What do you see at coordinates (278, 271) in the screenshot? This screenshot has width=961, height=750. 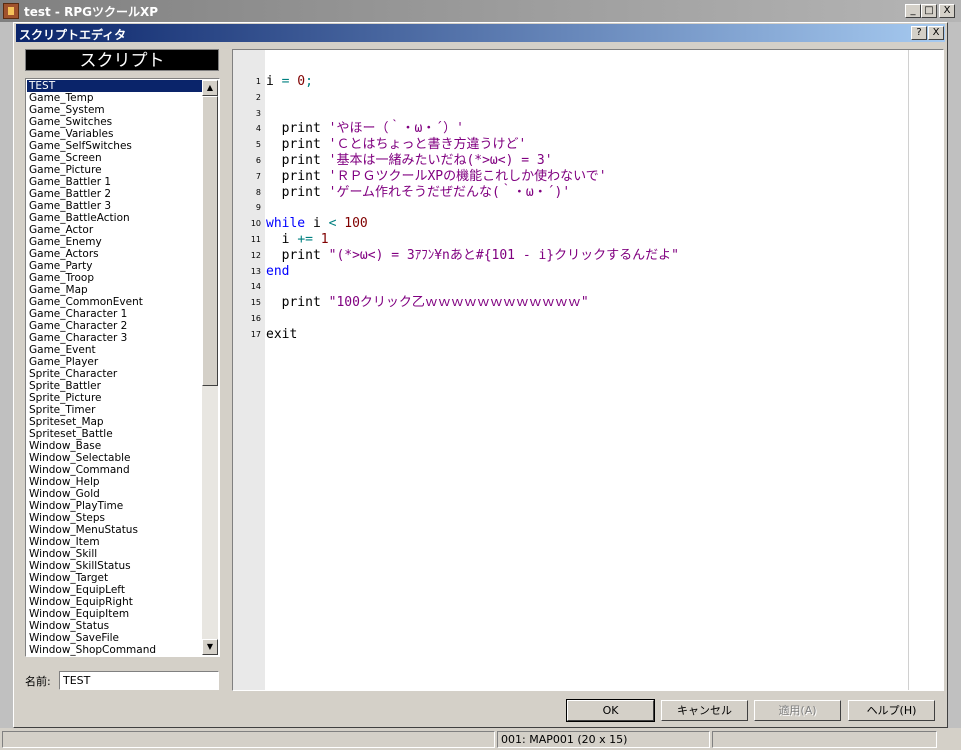 I see `code-token: end` at bounding box center [278, 271].